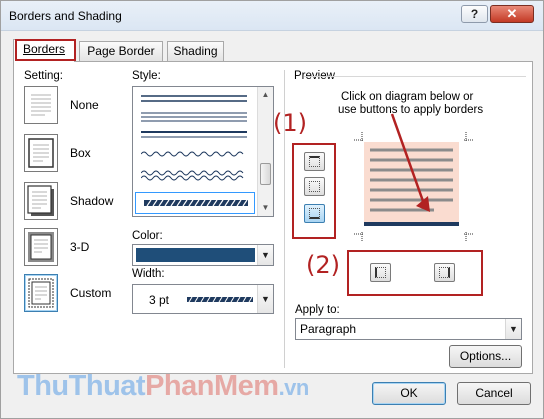  Describe the element at coordinates (81, 386) in the screenshot. I see `watermark-part1: ThuThuat` at that location.